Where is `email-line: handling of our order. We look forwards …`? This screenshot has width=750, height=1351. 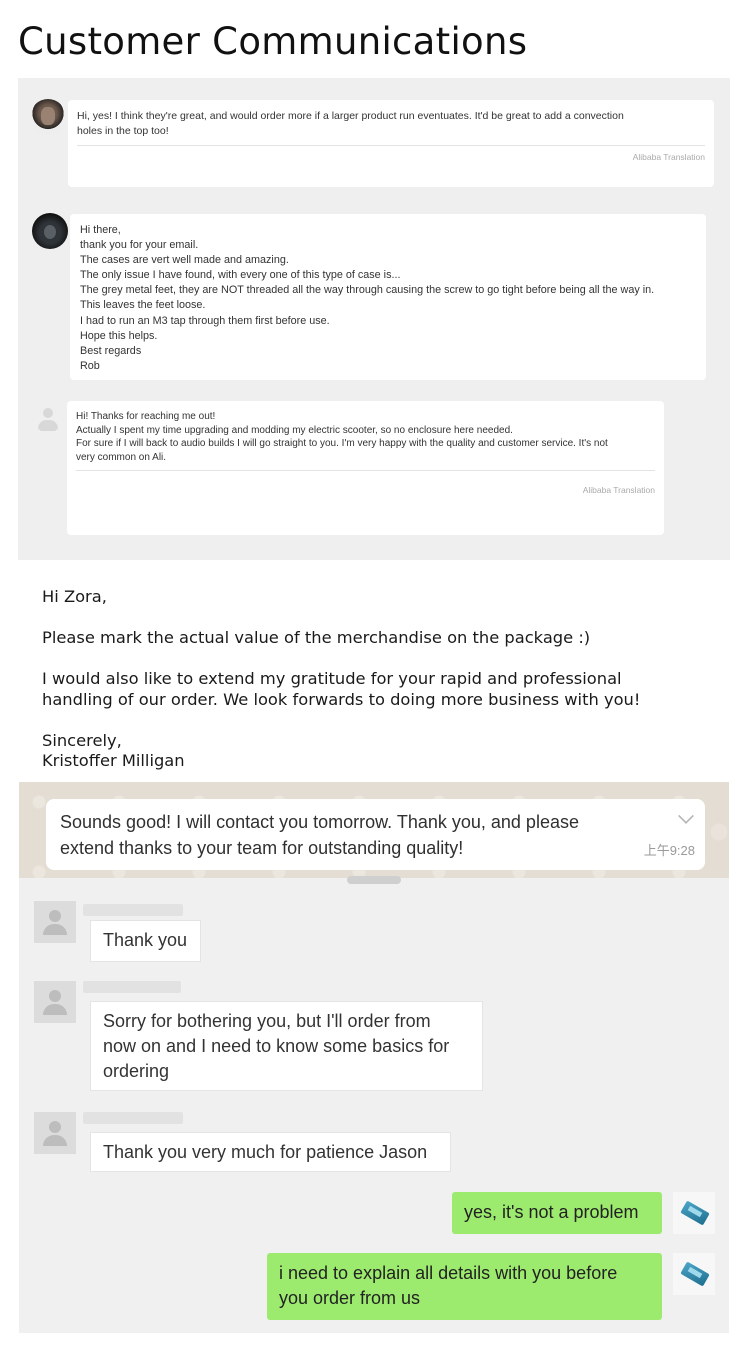 email-line: handling of our order. We look forwards … is located at coordinates (341, 699).